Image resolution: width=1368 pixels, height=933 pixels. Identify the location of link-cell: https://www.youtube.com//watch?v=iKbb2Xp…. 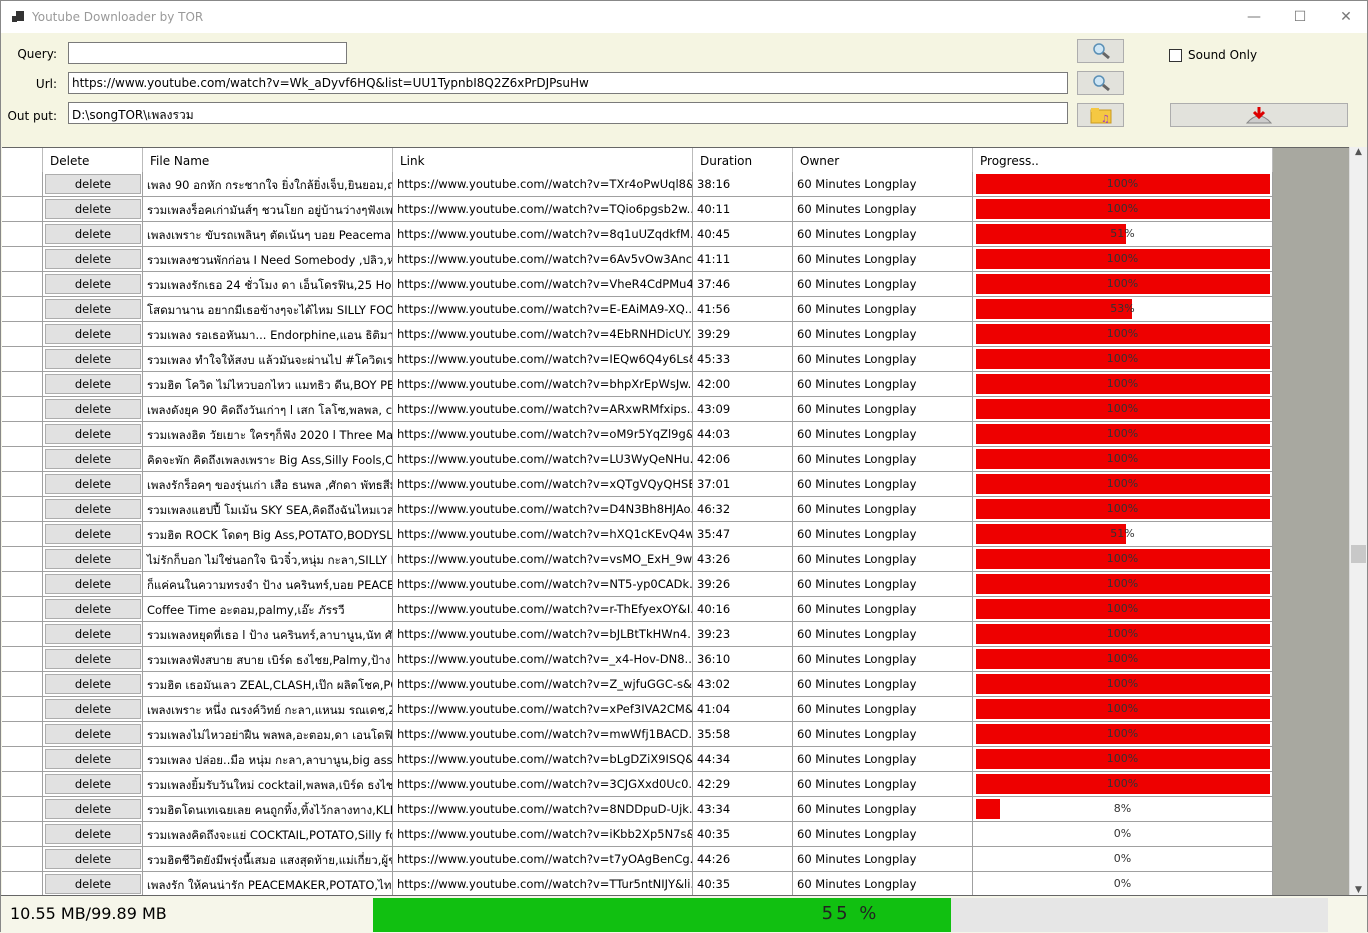
(543, 834).